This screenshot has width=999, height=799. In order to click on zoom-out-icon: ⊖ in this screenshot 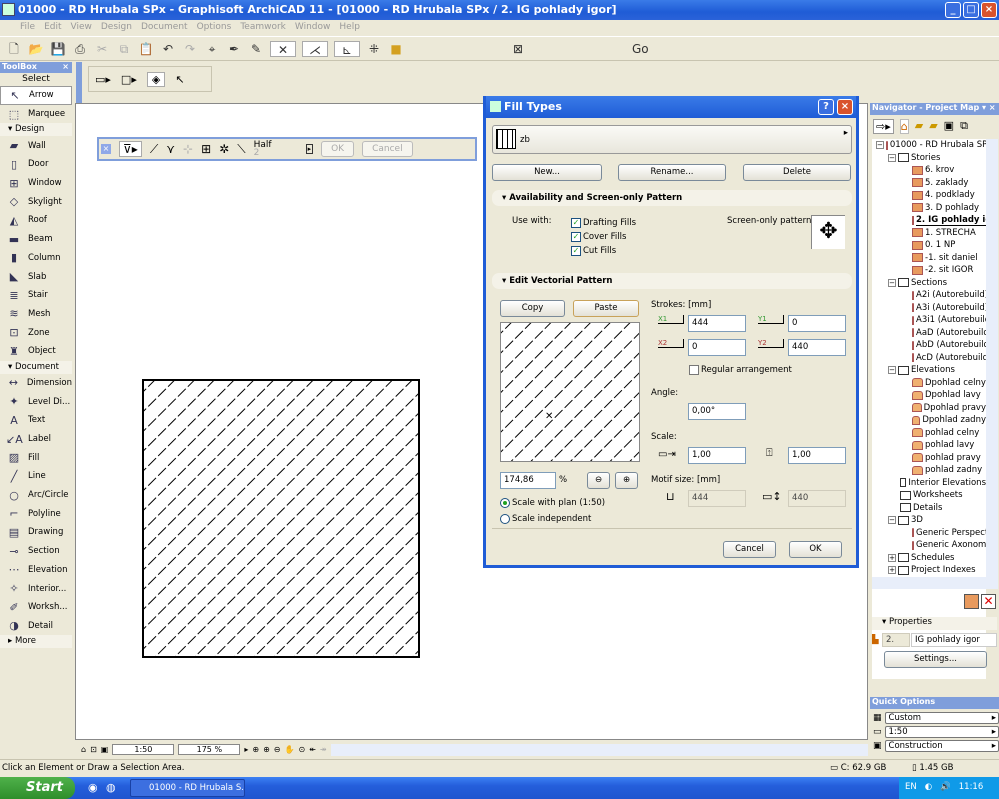, I will do `click(277, 749)`.